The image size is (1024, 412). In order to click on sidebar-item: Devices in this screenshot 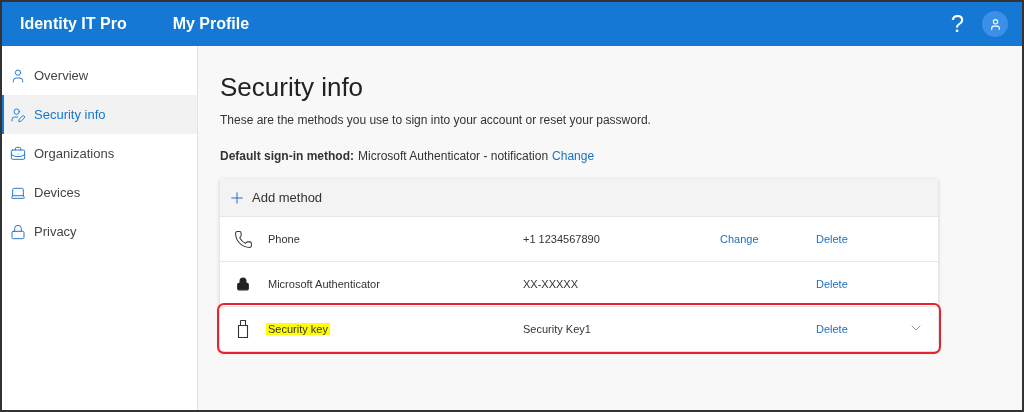, I will do `click(99, 192)`.